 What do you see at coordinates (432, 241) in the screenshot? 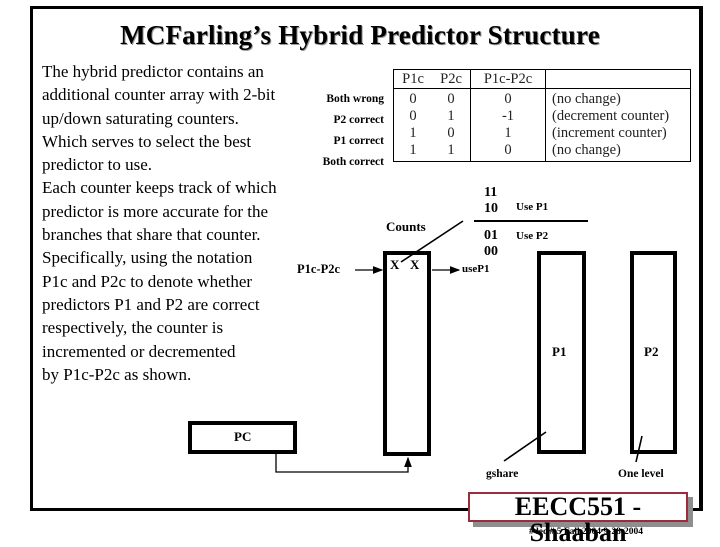
I see `counts-pointer` at bounding box center [432, 241].